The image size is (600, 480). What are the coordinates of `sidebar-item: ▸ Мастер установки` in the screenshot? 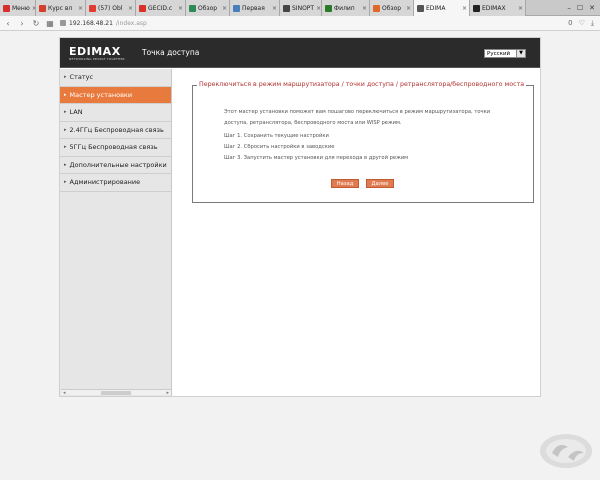 It's located at (115, 95).